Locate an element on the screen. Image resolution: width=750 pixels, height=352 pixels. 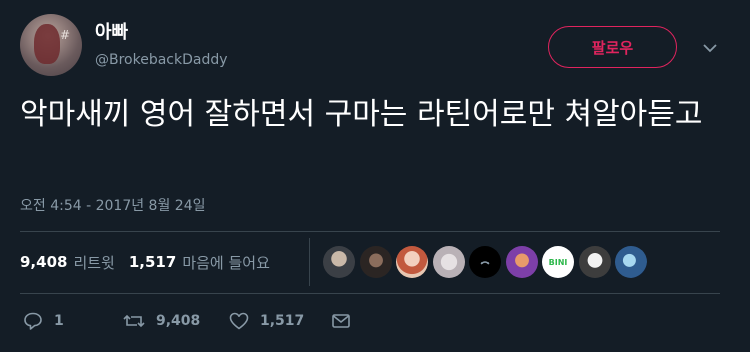
envelope-icon is located at coordinates (341, 321).